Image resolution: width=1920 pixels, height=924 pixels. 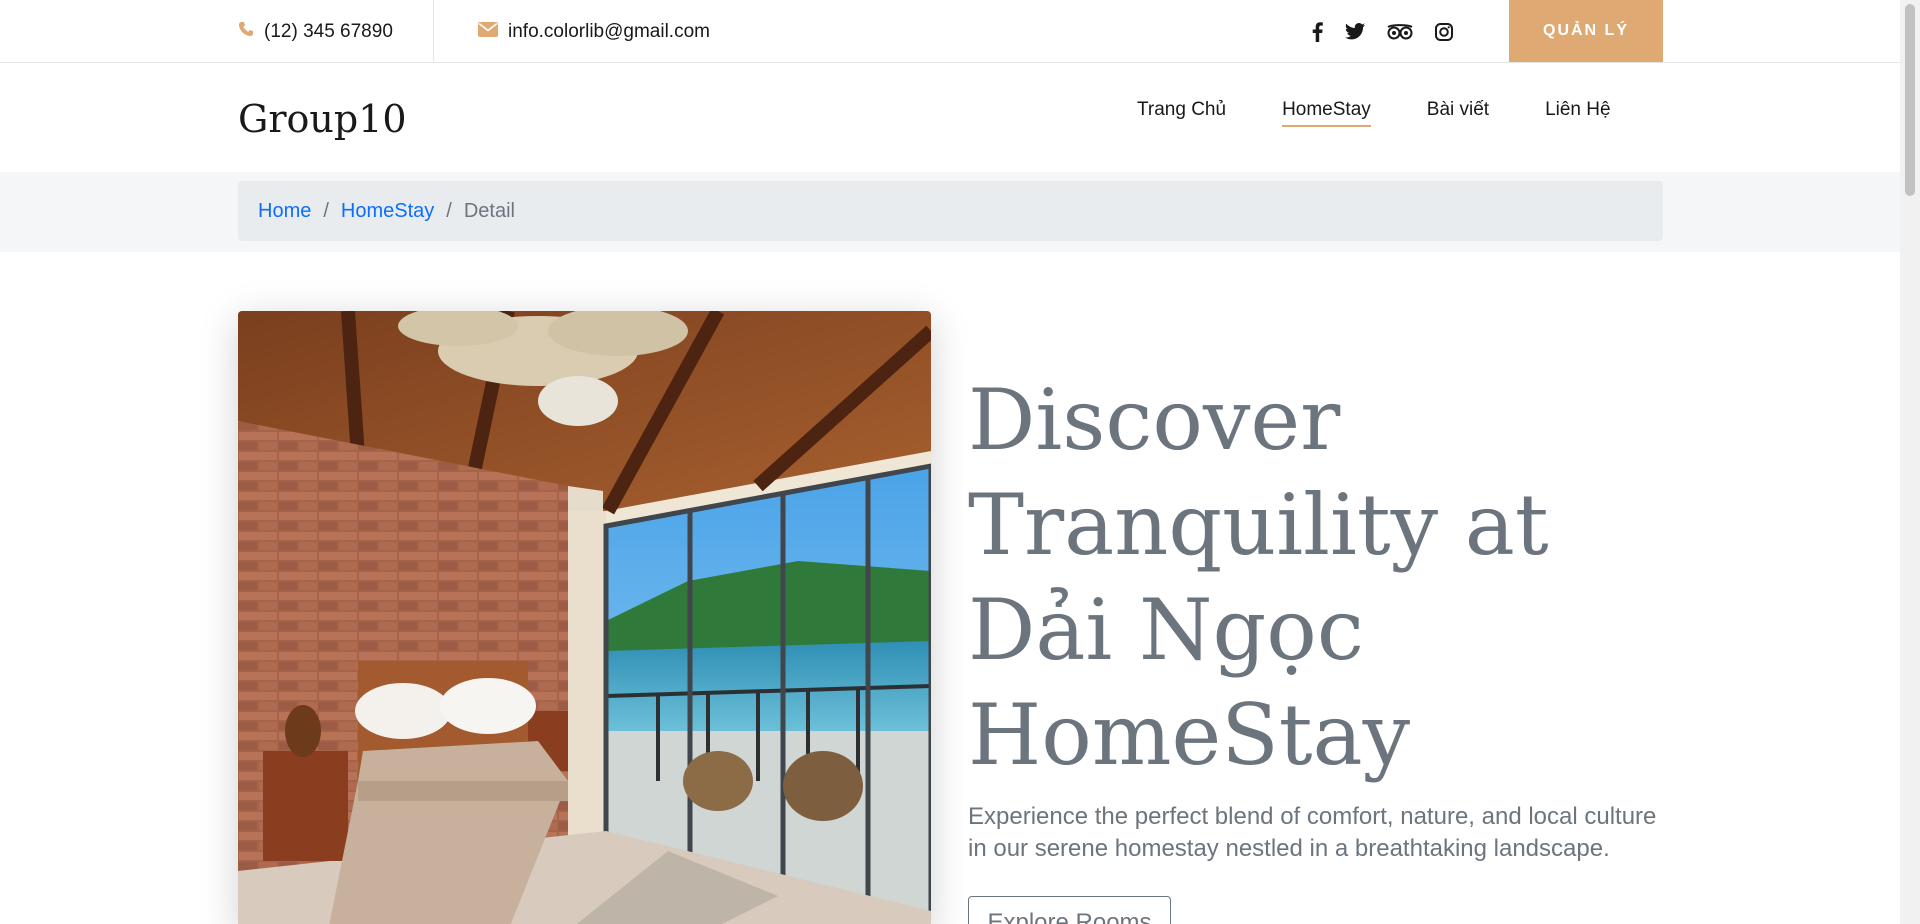 What do you see at coordinates (488, 32) in the screenshot?
I see `envelope-icon` at bounding box center [488, 32].